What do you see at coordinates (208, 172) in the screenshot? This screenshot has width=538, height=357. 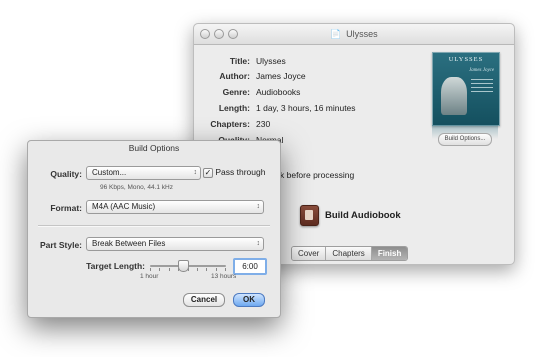 I see `pass-through-checkbox: ✓` at bounding box center [208, 172].